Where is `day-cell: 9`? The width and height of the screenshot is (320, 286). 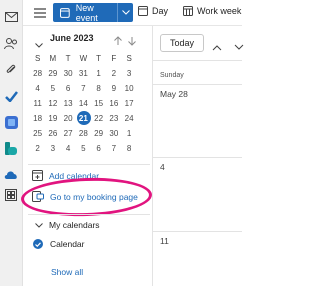 day-cell: 9 is located at coordinates (113, 88).